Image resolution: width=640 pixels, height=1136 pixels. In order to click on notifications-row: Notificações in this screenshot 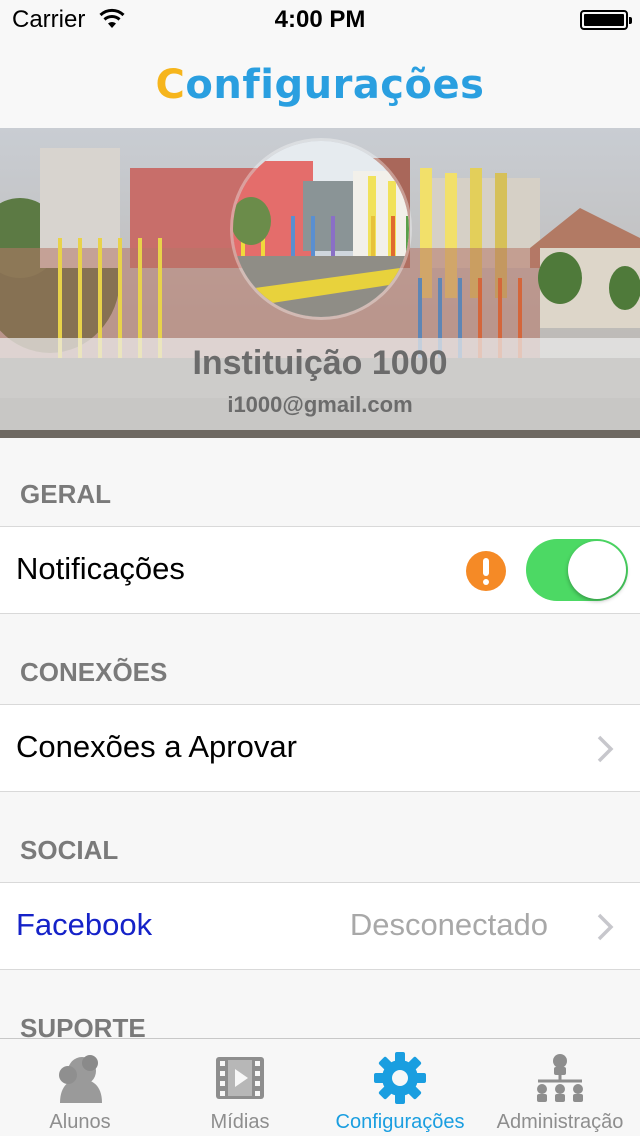, I will do `click(320, 570)`.